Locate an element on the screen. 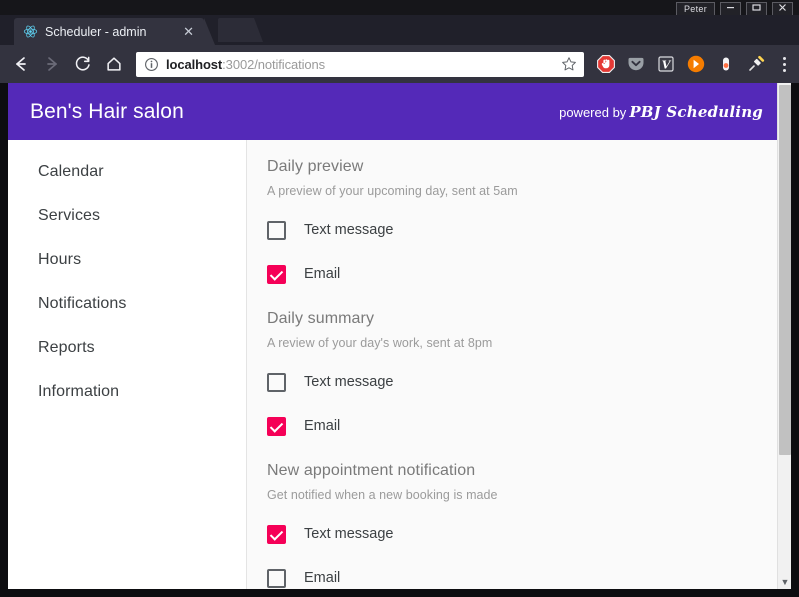 This screenshot has height=597, width=799. forward-arrow-icon is located at coordinates (52, 64).